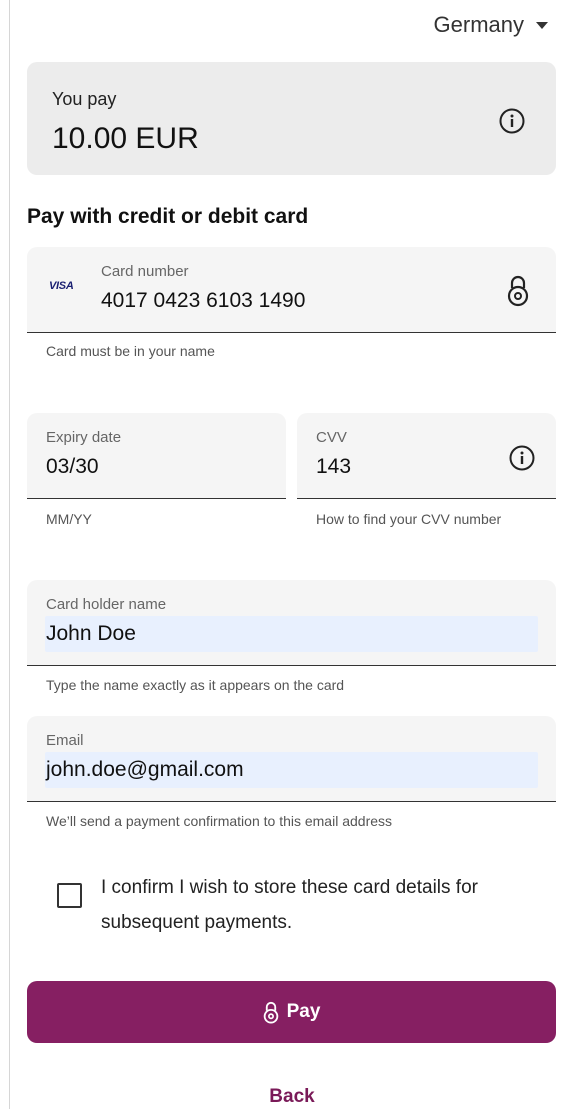 This screenshot has width=564, height=1109. I want to click on info-icon, so click(512, 121).